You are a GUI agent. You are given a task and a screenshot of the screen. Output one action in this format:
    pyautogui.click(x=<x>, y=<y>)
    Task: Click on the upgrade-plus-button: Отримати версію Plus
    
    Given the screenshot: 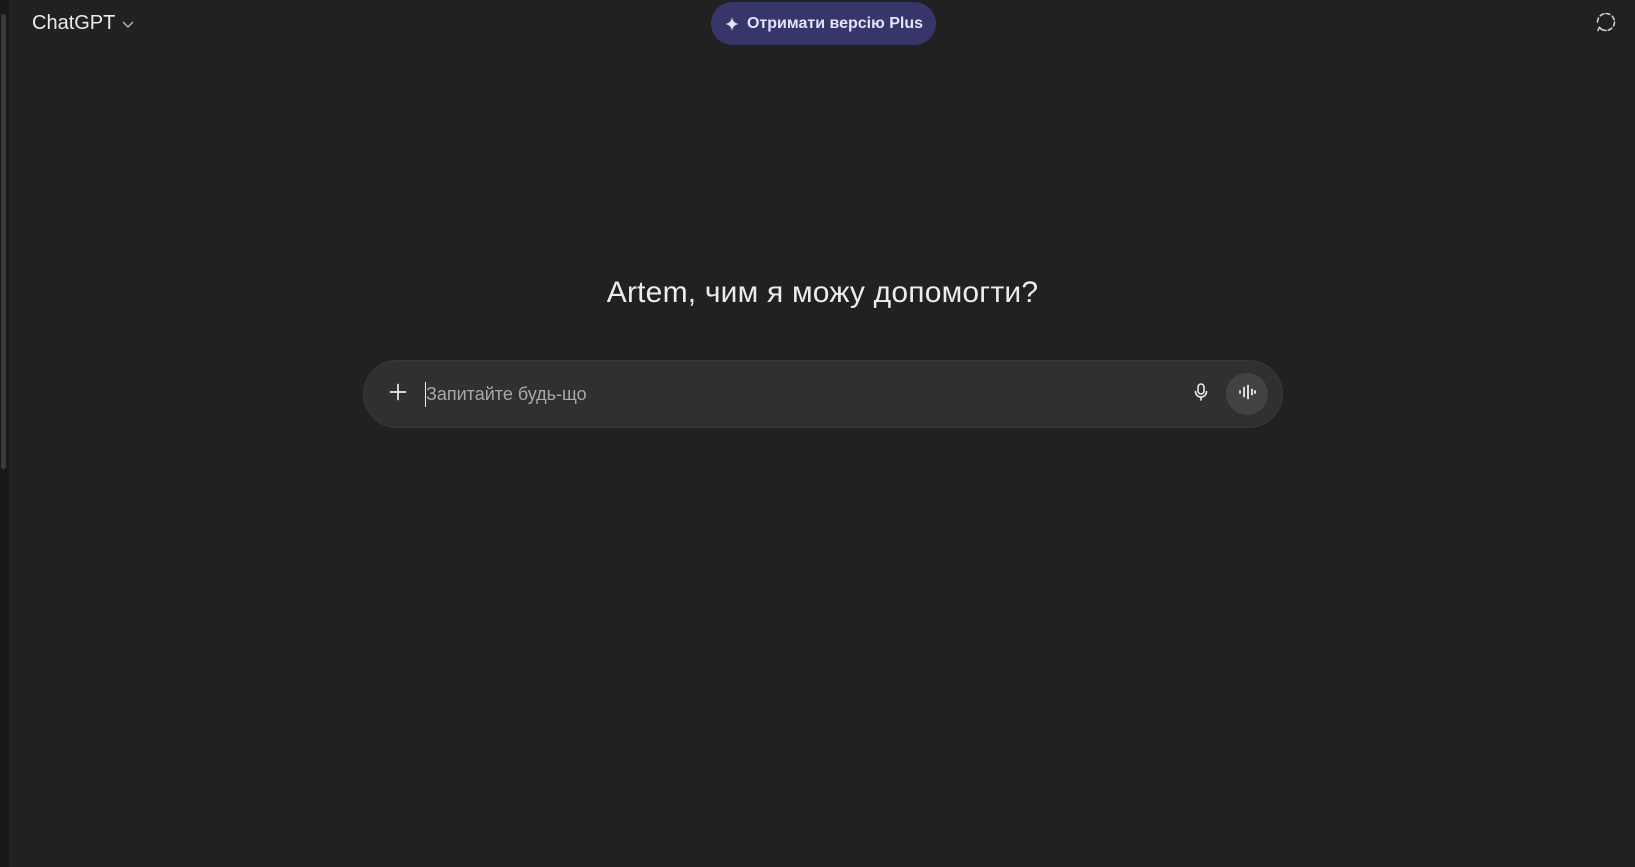 What is the action you would take?
    pyautogui.click(x=823, y=23)
    